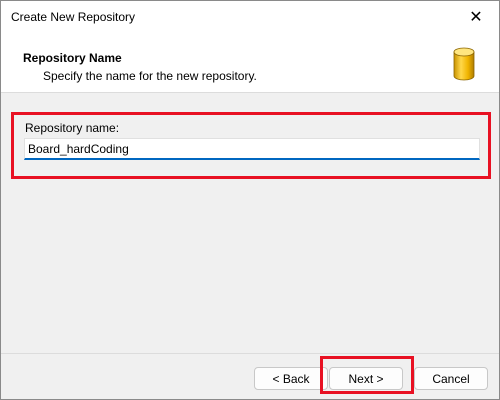 The height and width of the screenshot is (400, 500). I want to click on next-button: Next >, so click(366, 378).